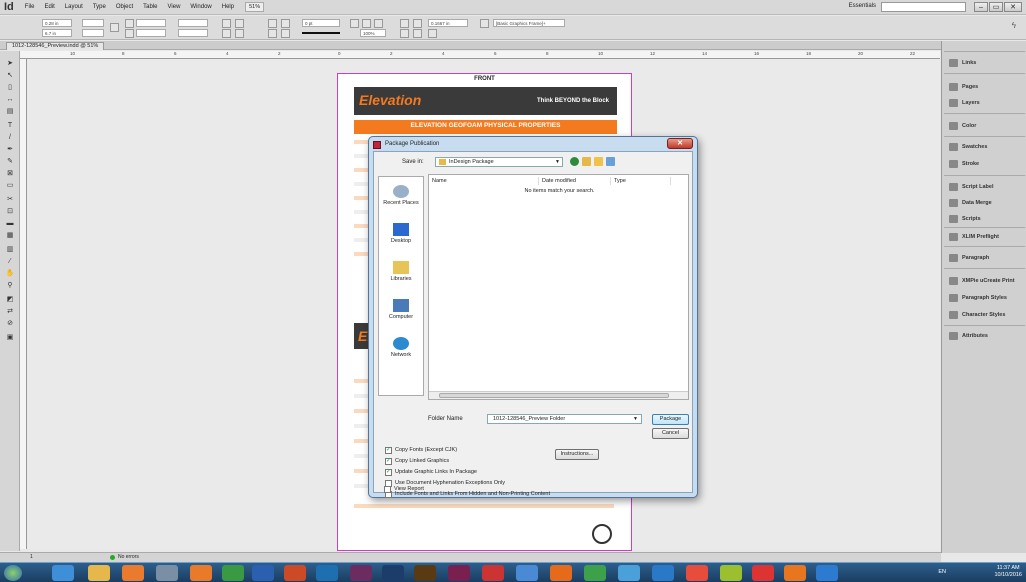 The width and height of the screenshot is (1026, 582). I want to click on pdf-icon, so click(493, 573).